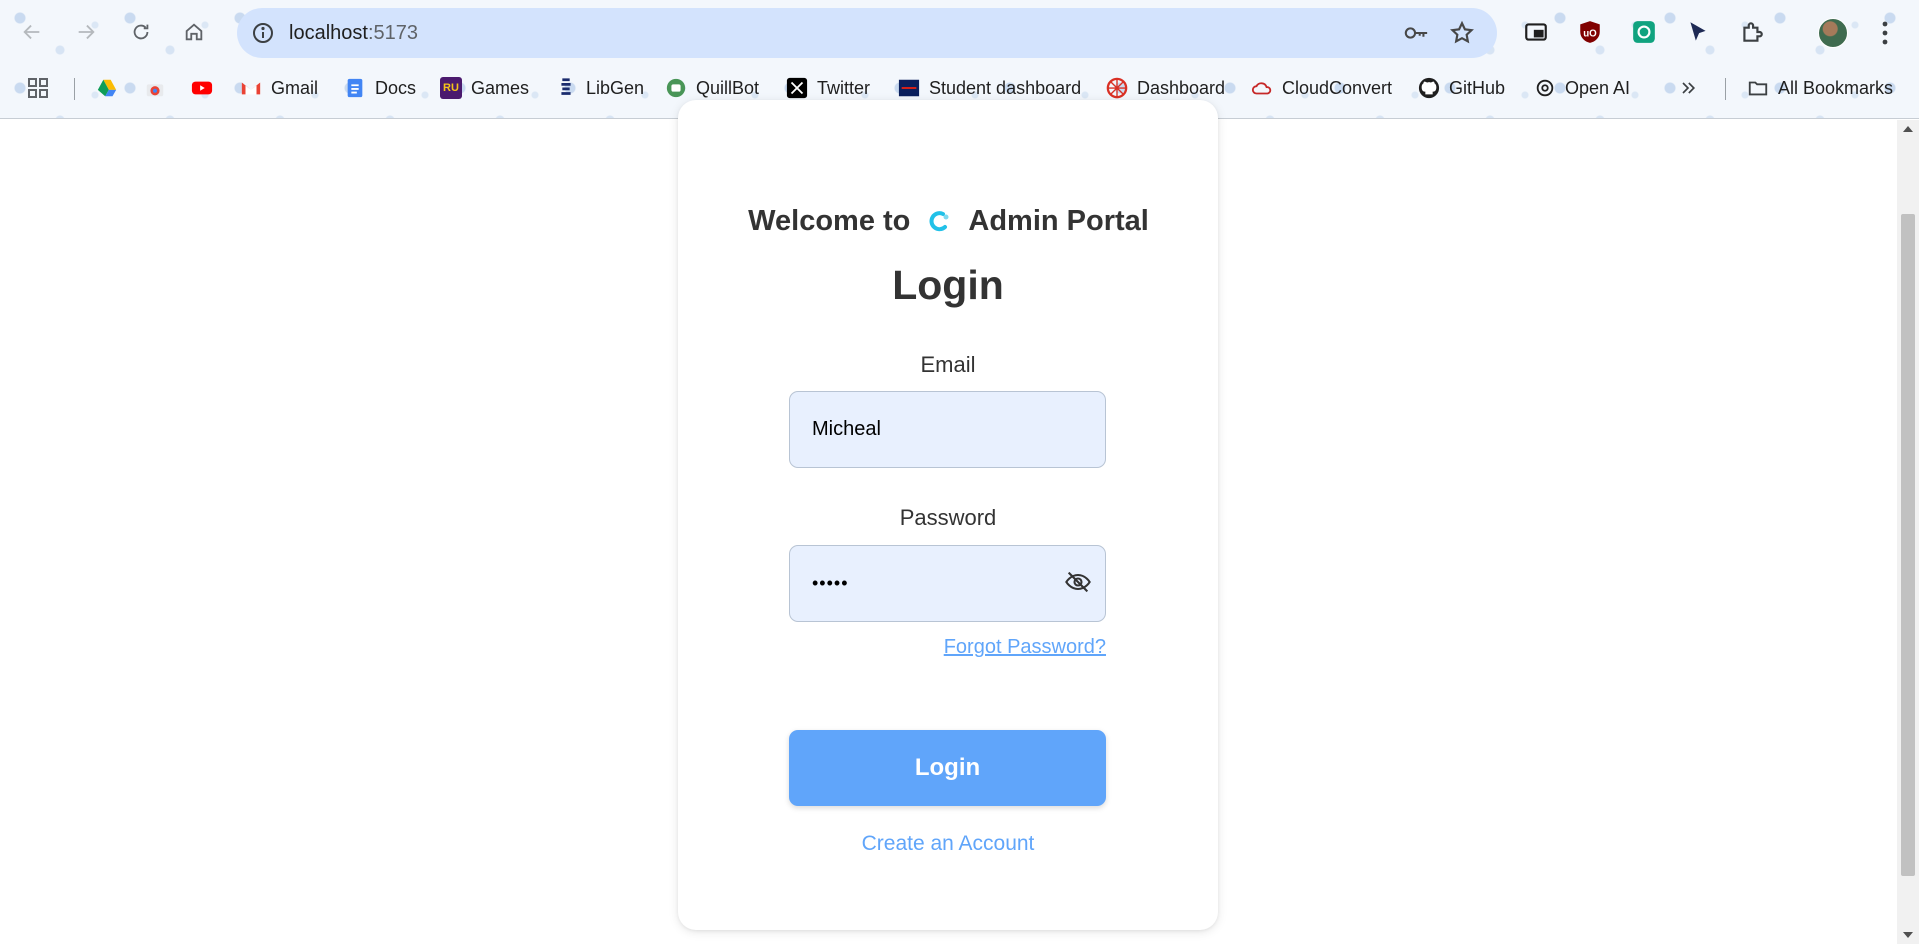 The height and width of the screenshot is (944, 1919). I want to click on create-account-link: Create an Account, so click(948, 844).